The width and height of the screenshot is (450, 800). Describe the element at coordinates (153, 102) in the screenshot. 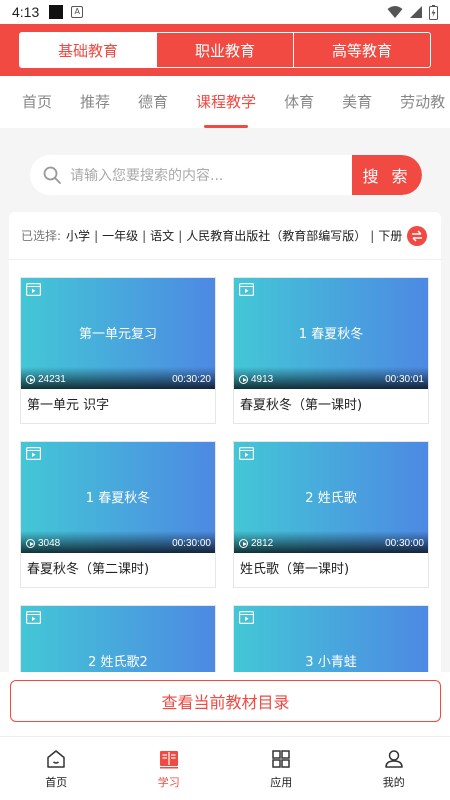

I see `tab-moral: 德育` at that location.